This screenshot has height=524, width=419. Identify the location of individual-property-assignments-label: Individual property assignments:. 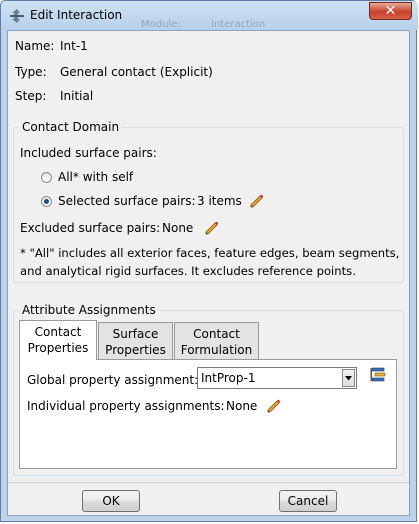
(126, 406).